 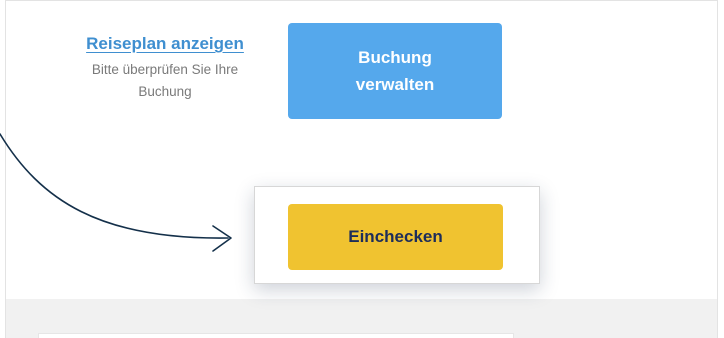 What do you see at coordinates (276, 335) in the screenshot?
I see `lower-content-card` at bounding box center [276, 335].